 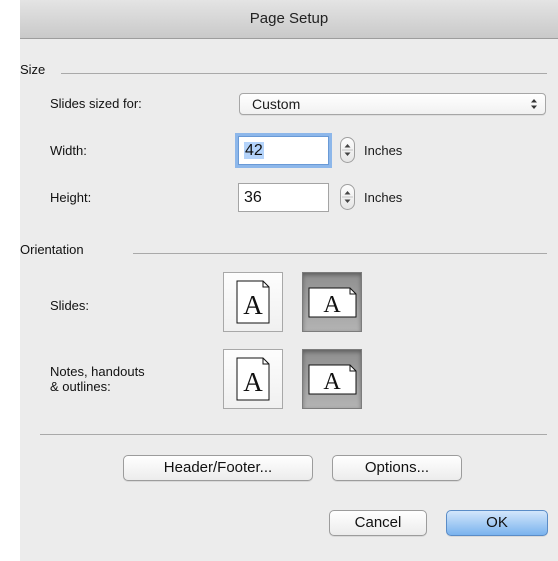 What do you see at coordinates (304, 73) in the screenshot?
I see `size-section-divider` at bounding box center [304, 73].